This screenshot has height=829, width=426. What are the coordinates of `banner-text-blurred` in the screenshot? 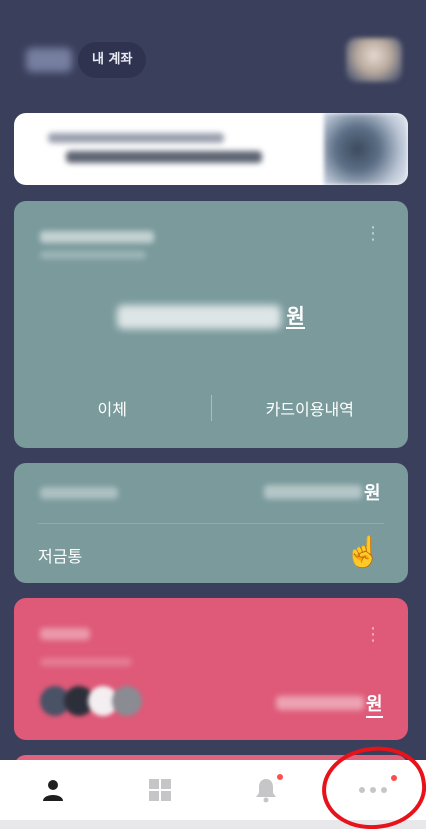 It's located at (136, 138).